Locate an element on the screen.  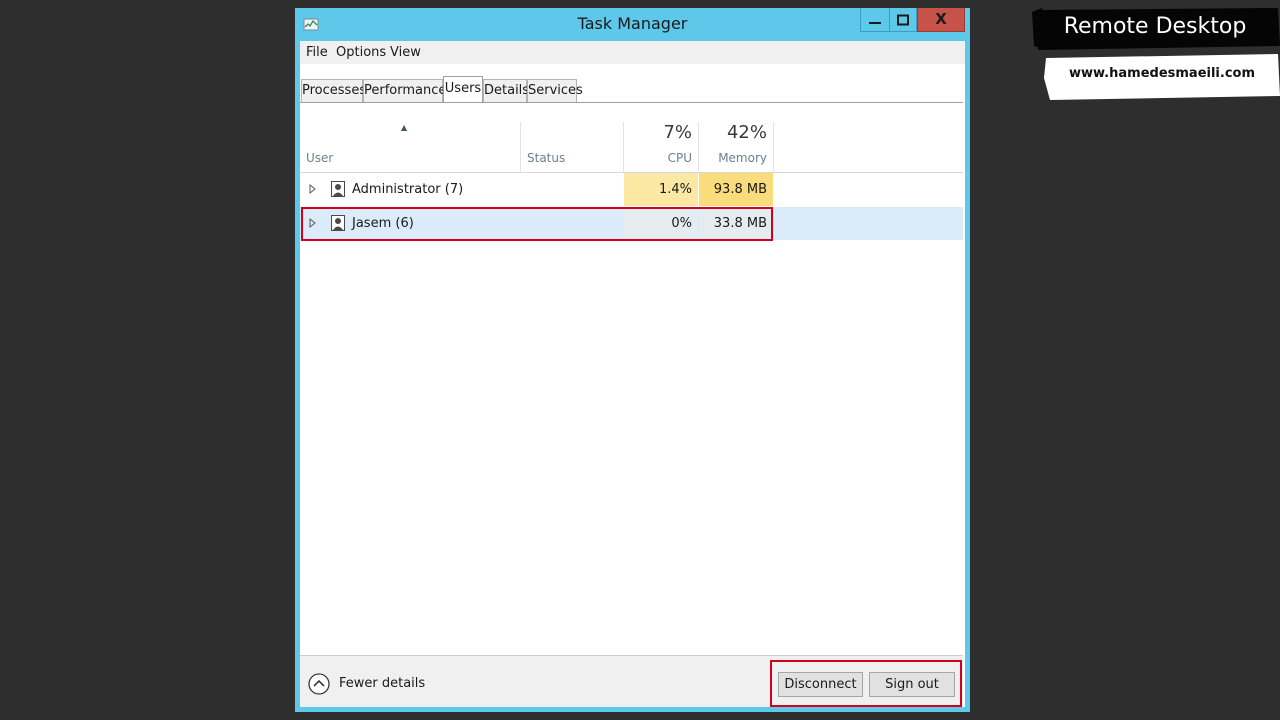
column-header-status: Status is located at coordinates (572, 141).